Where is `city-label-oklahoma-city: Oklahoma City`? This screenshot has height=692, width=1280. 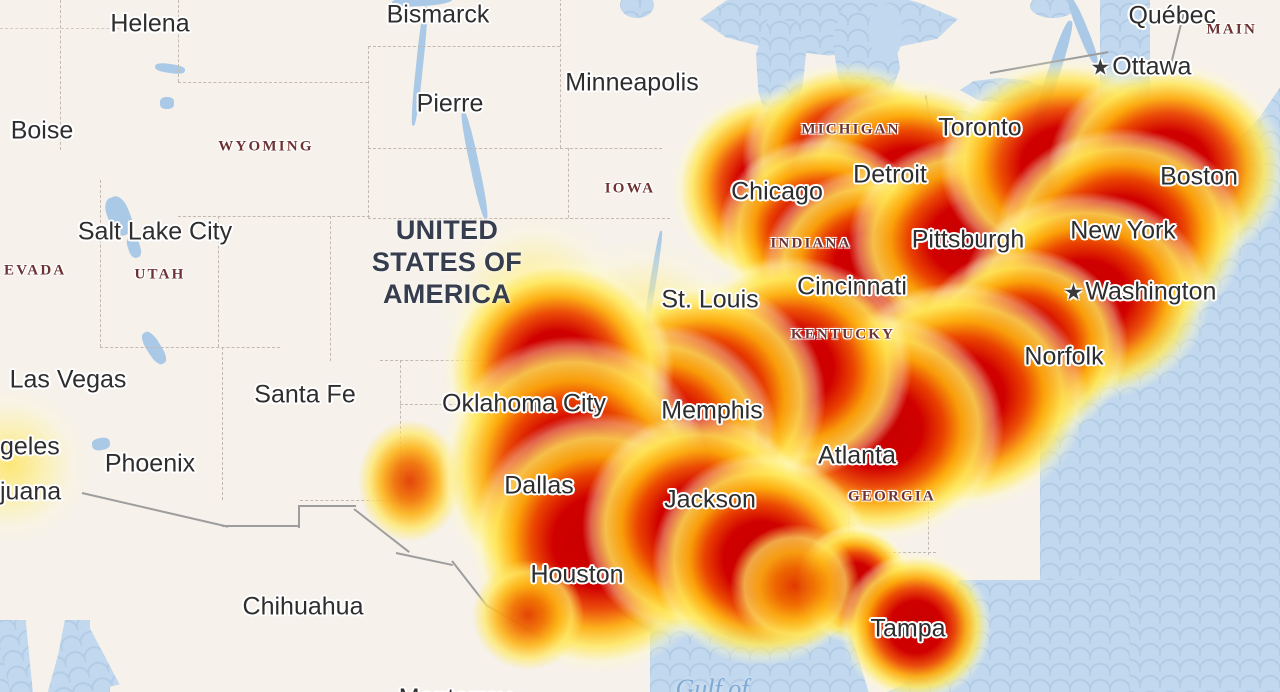 city-label-oklahoma-city: Oklahoma City is located at coordinates (524, 404).